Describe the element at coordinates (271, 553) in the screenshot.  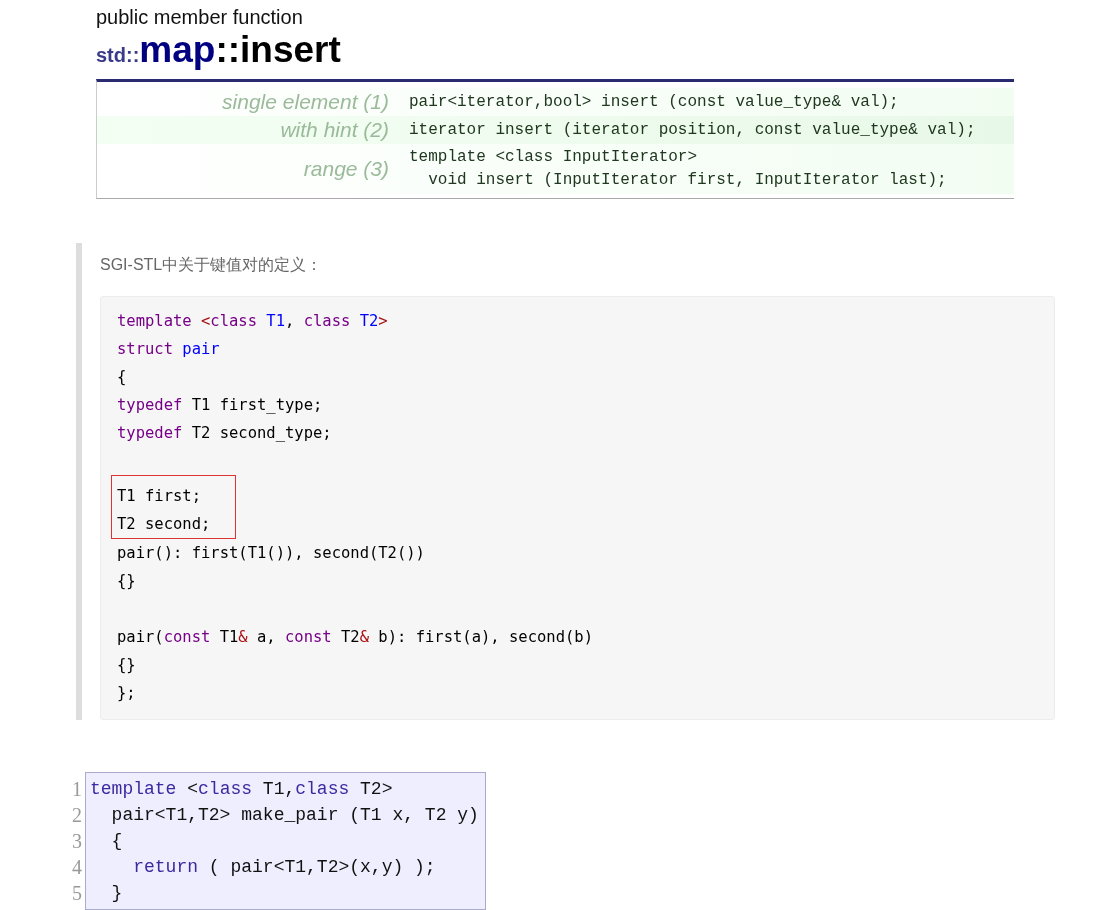
I see `code-line: pair(): first(T1()), second(T2())` at that location.